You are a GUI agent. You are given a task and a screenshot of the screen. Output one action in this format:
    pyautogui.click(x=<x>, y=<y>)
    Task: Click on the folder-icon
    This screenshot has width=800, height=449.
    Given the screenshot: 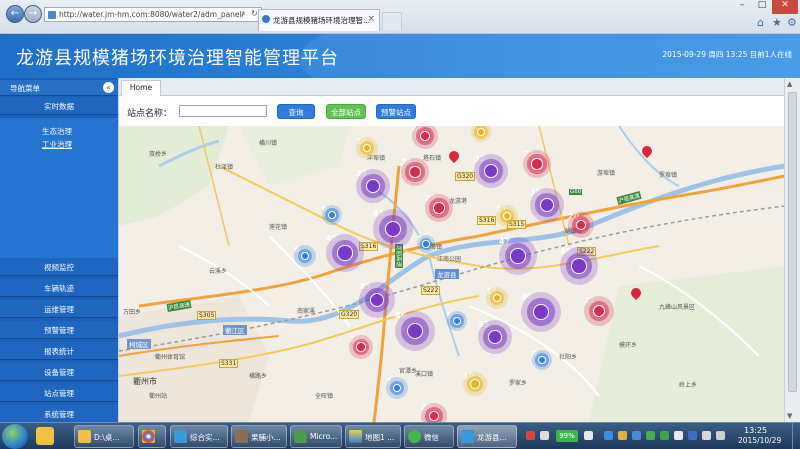 What is the action you would take?
    pyautogui.click(x=84, y=436)
    